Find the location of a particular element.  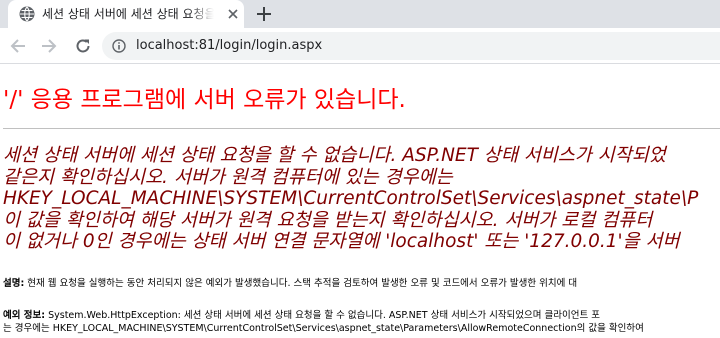

url-text: localhost:81/login/login.aspx is located at coordinates (229, 46).